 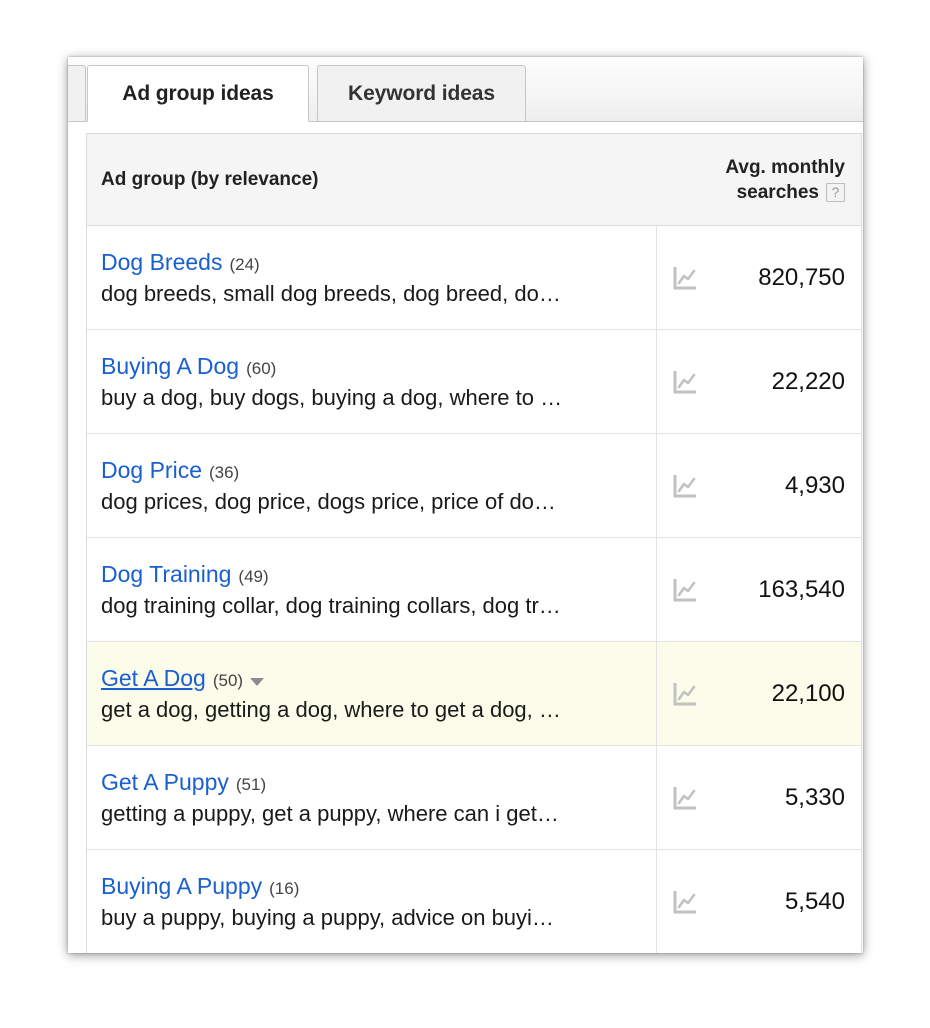 I want to click on tab-keyword-ideas: Keyword ideas, so click(x=421, y=93).